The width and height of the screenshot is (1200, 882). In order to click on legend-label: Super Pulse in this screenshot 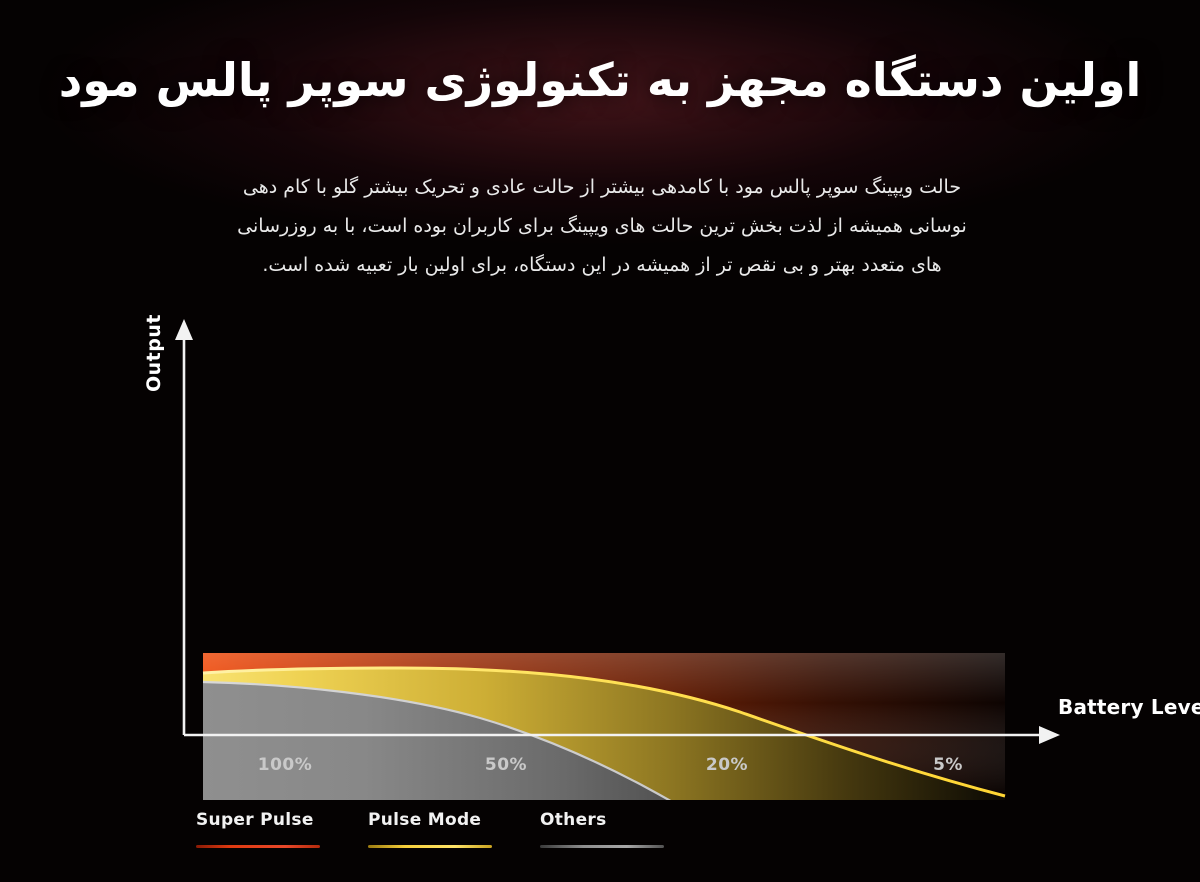, I will do `click(255, 820)`.